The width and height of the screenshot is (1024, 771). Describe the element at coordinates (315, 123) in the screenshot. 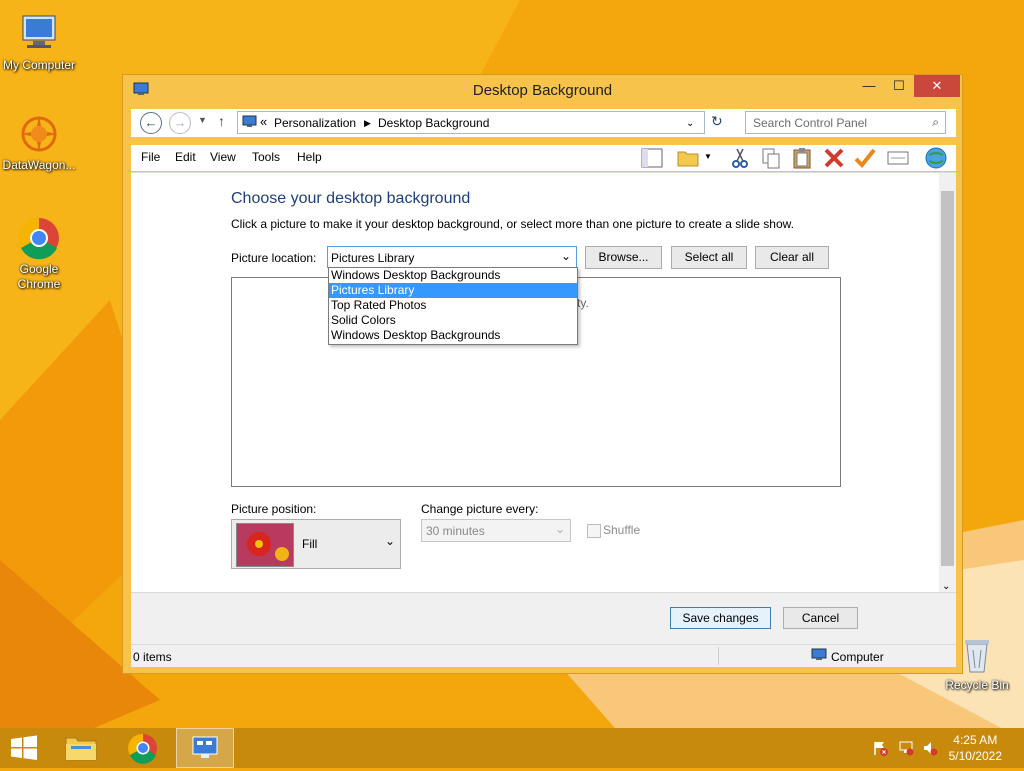

I see `breadcrumb-personalization: Personalization` at that location.